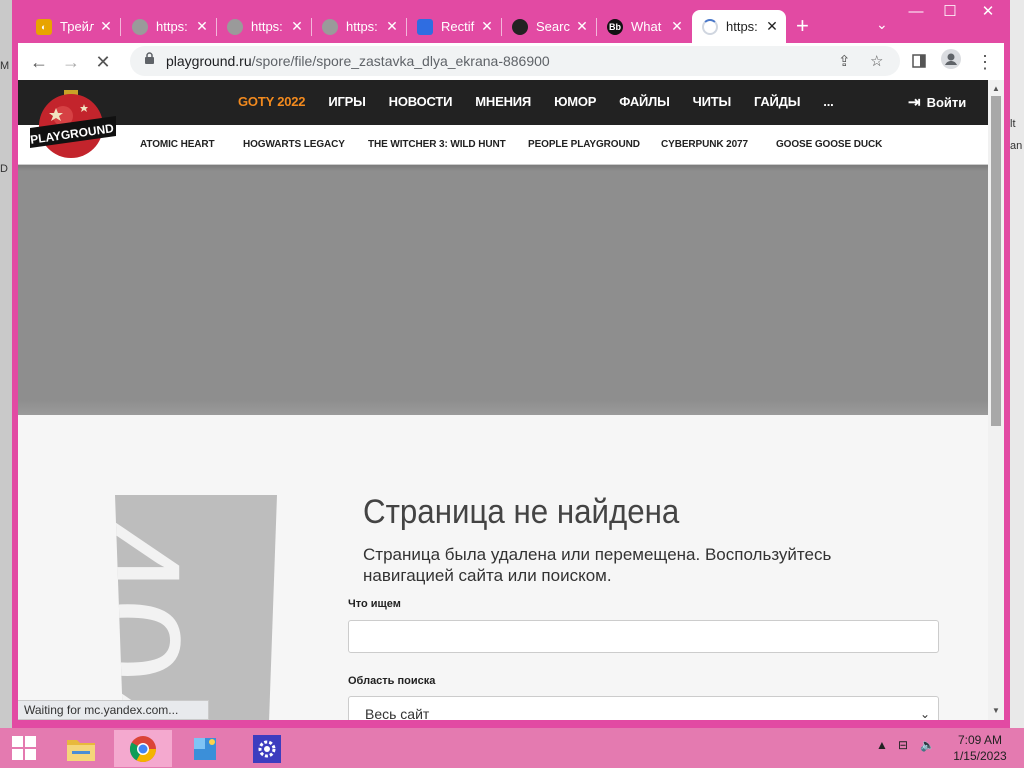  I want to click on search-label: Что ищем, so click(374, 604).